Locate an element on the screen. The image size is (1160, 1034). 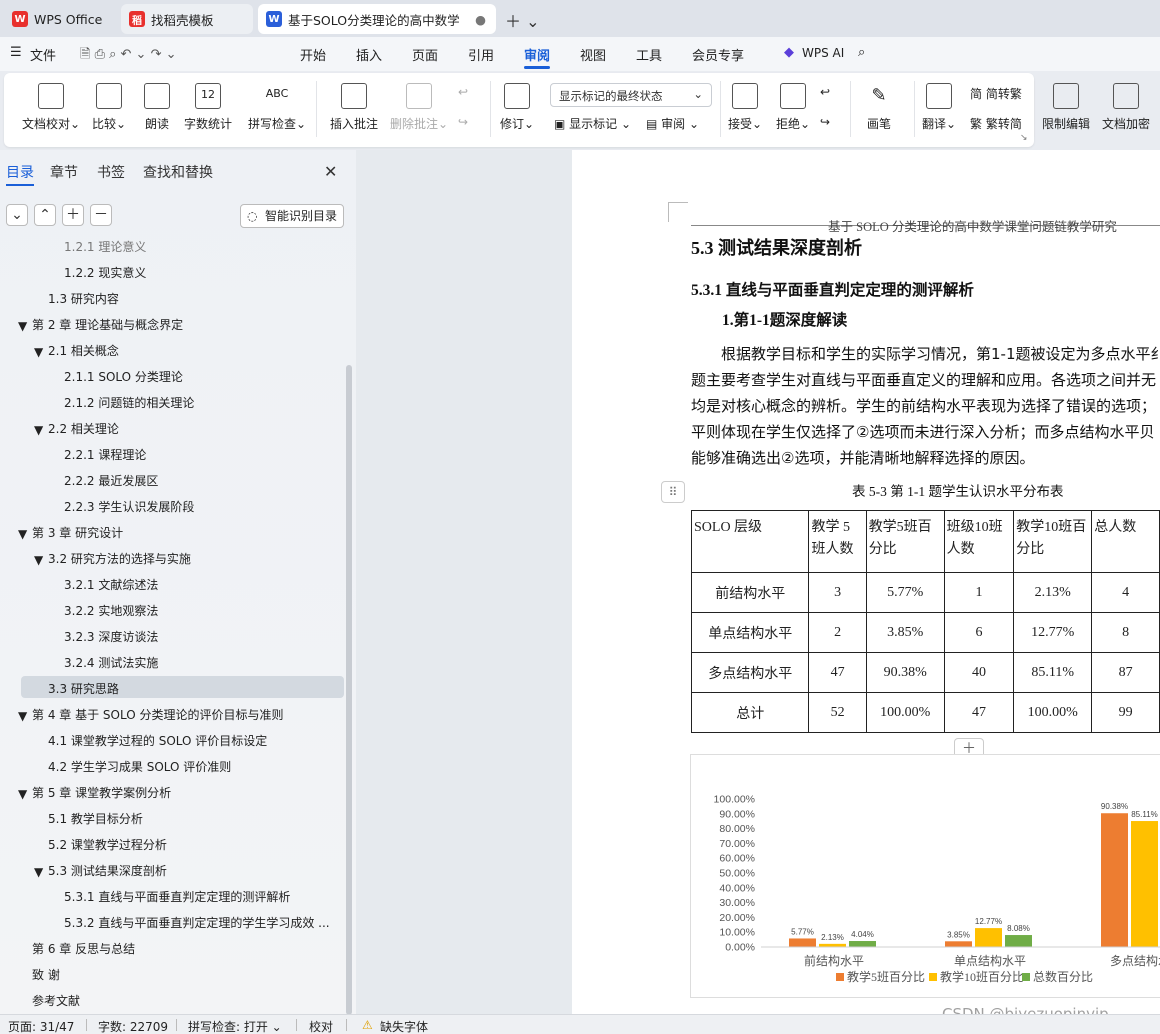
ribbon-expand-icon: ↘ is located at coordinates (1024, 138).